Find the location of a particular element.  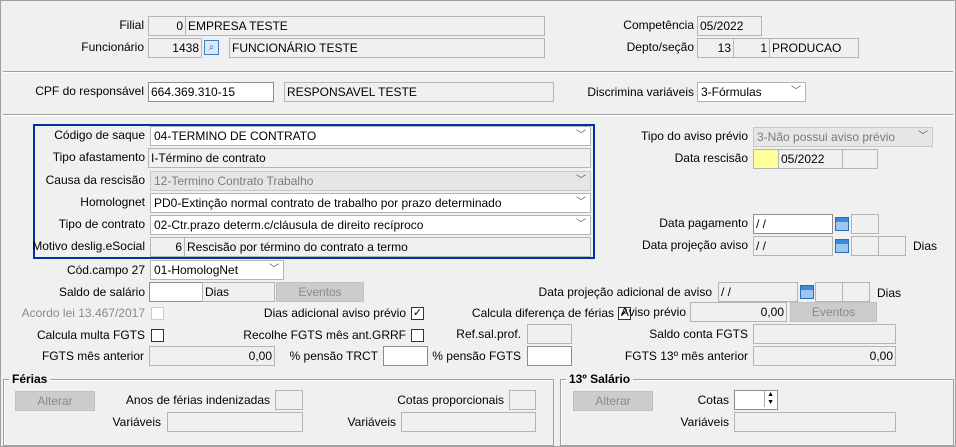

proj-adicional-extra1-field is located at coordinates (829, 292).